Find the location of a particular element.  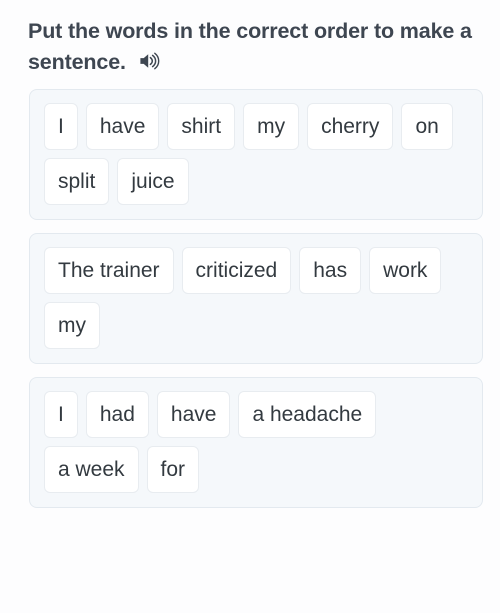

speaker-icon-glyph is located at coordinates (150, 60).